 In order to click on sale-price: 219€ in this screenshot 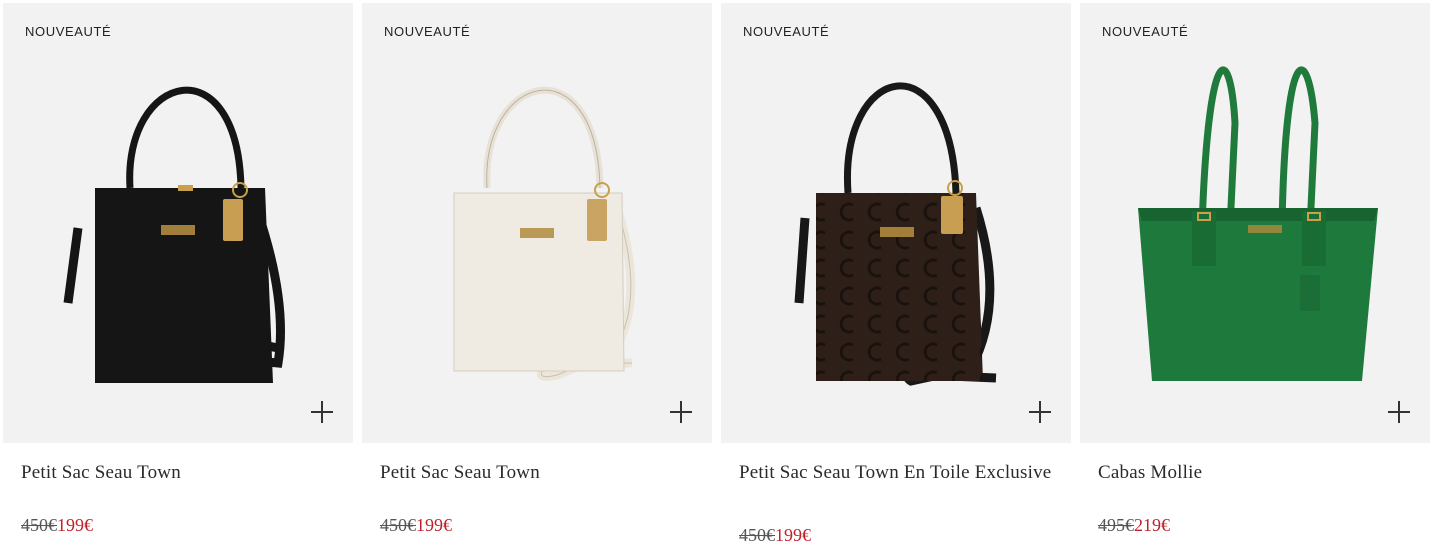, I will do `click(1152, 525)`.